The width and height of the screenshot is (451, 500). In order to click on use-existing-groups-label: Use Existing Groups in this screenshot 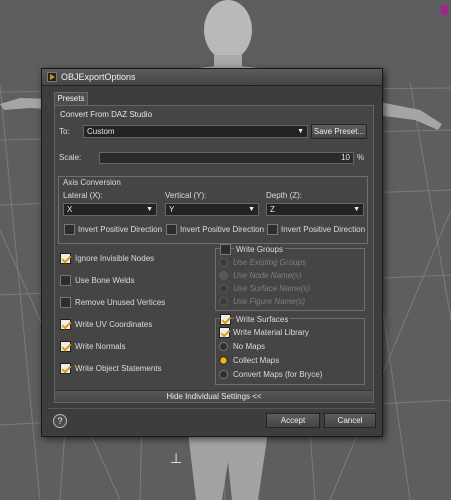, I will do `click(269, 262)`.